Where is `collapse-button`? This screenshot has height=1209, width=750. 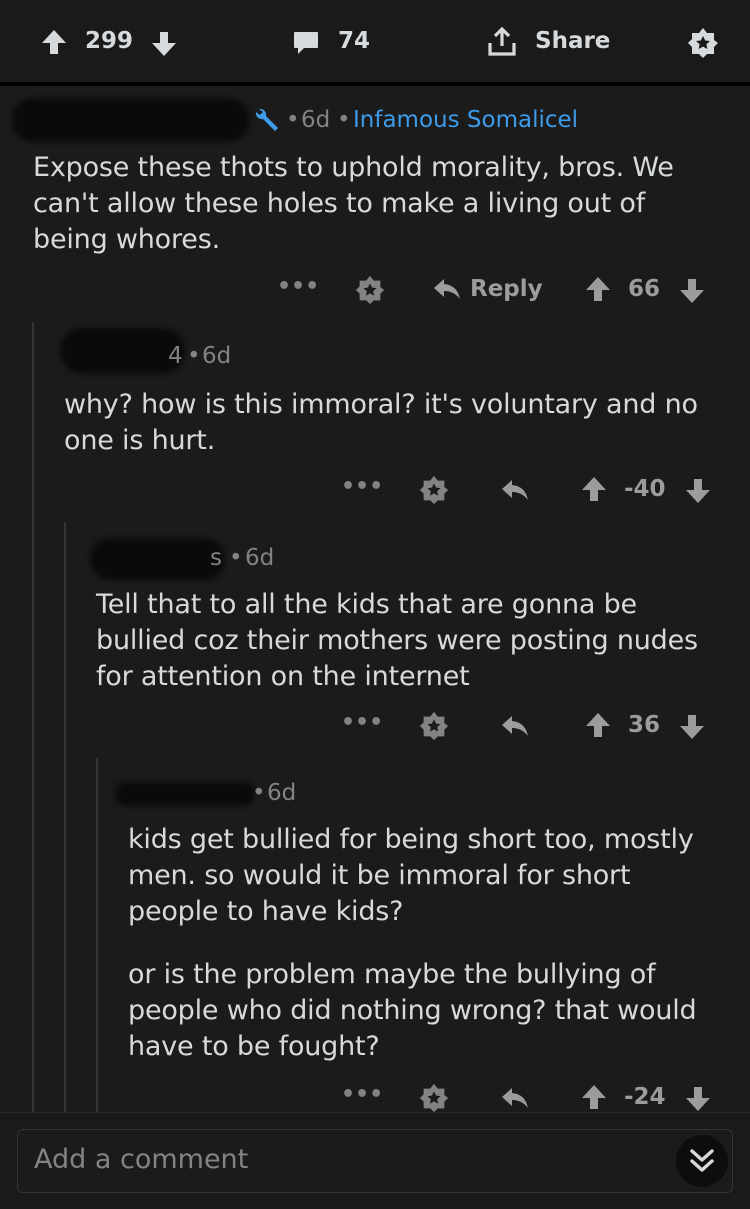
collapse-button is located at coordinates (702, 1161).